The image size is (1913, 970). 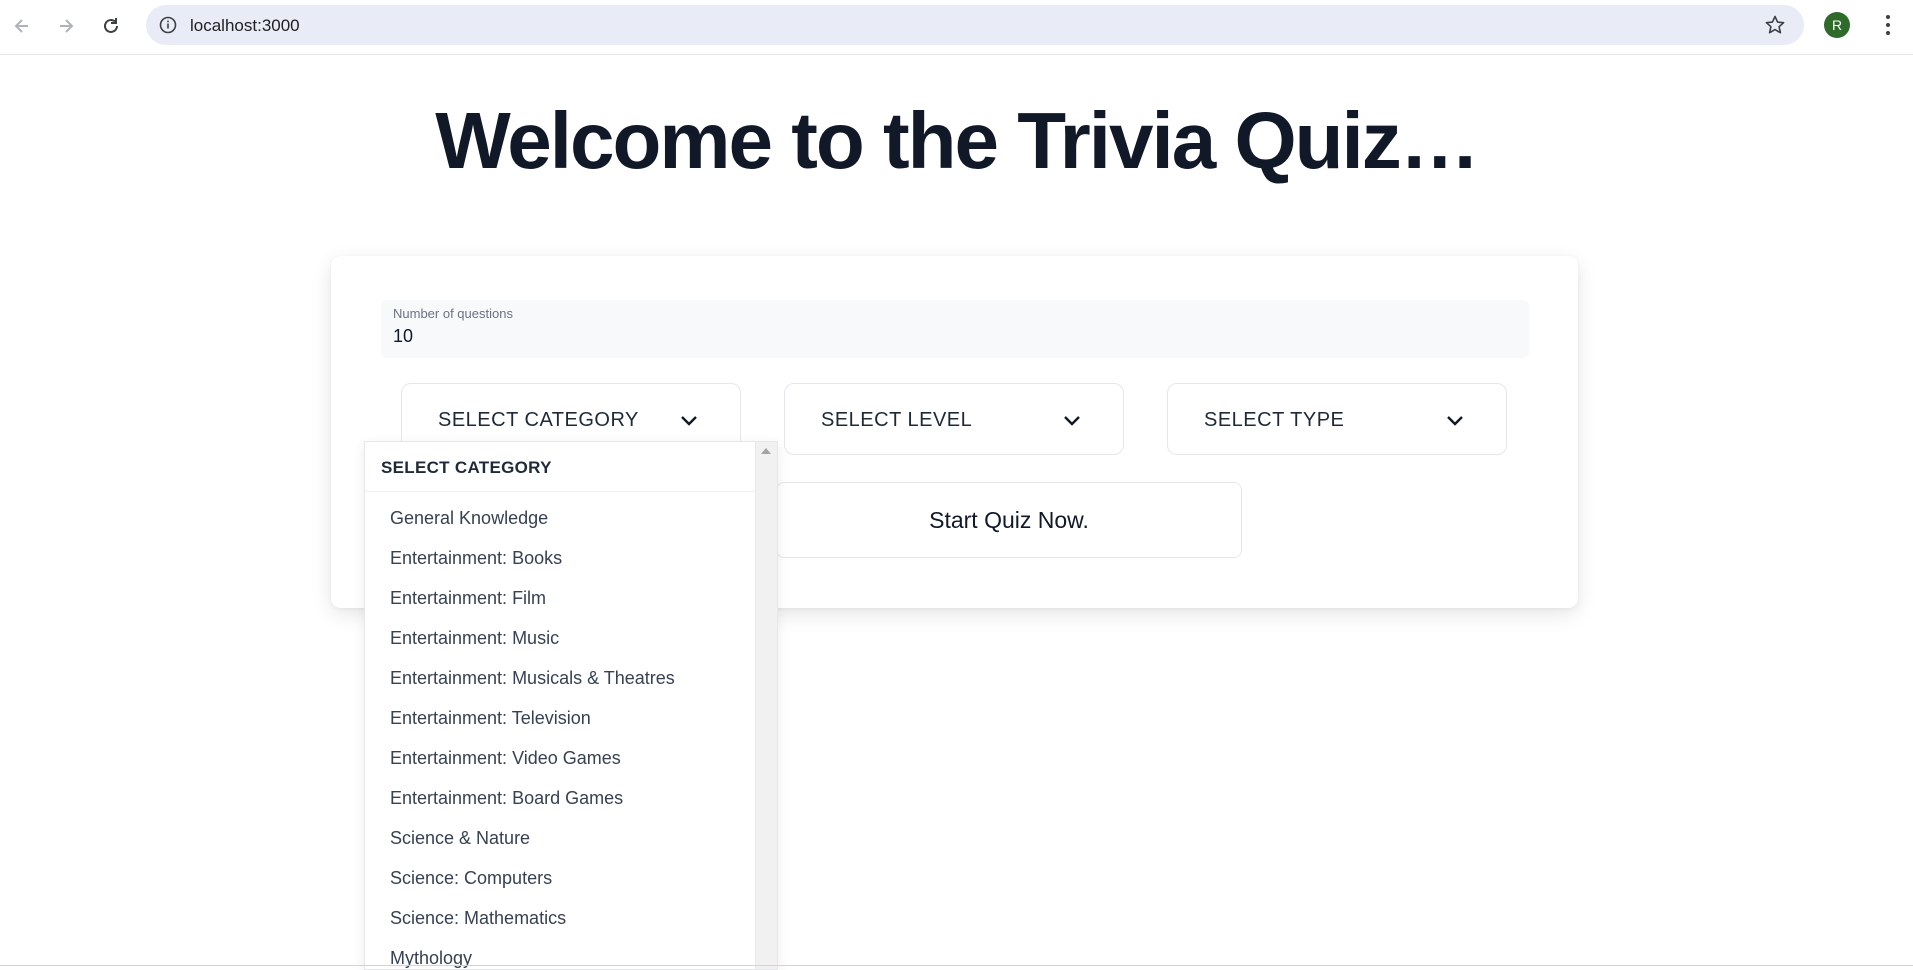 What do you see at coordinates (466, 467) in the screenshot?
I see `dropdown-header-label: SELECT CATEGORY` at bounding box center [466, 467].